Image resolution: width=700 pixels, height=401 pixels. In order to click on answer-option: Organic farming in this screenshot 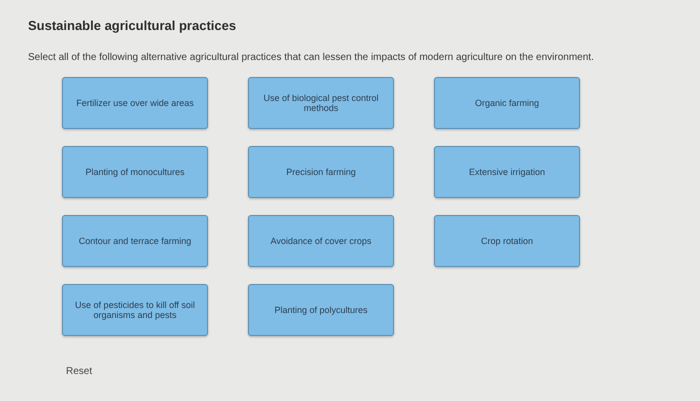, I will do `click(507, 103)`.